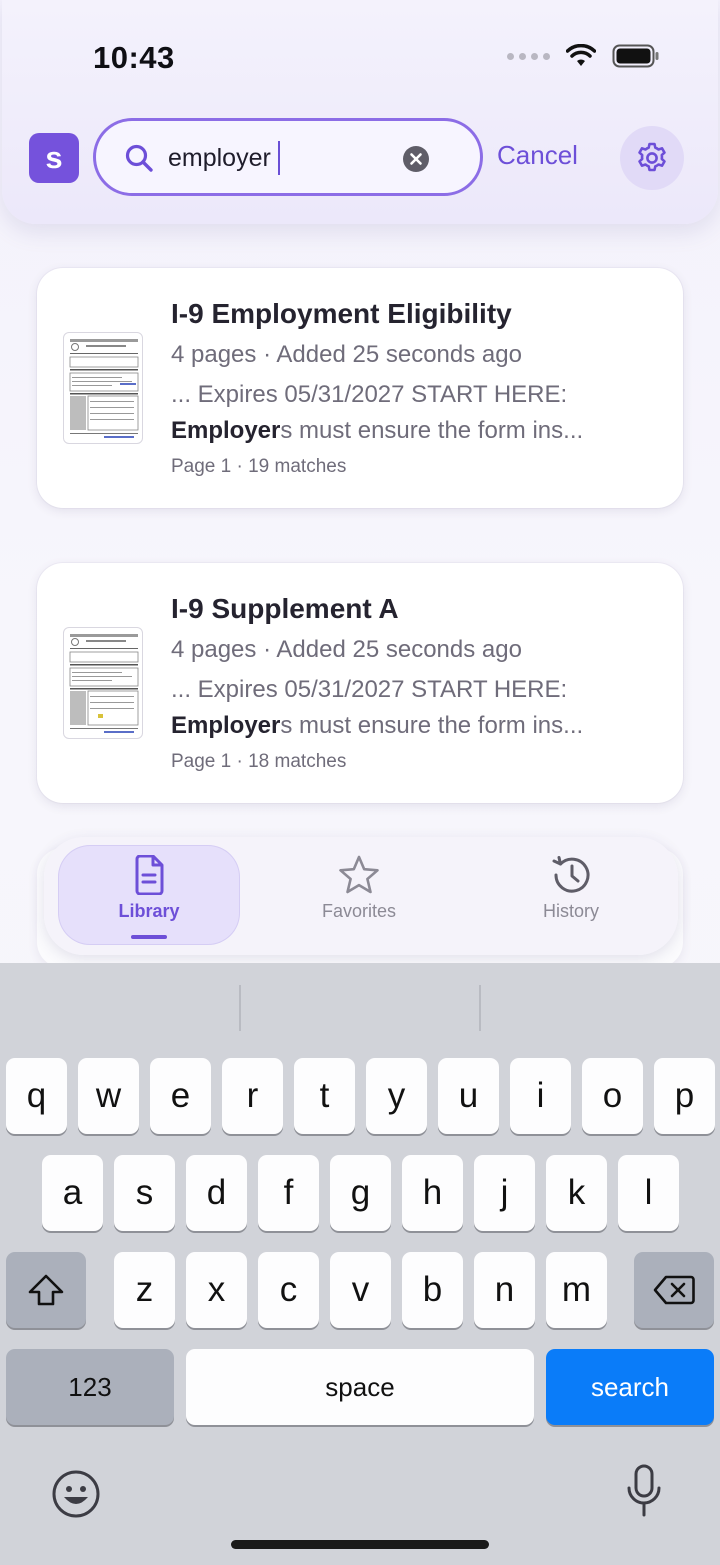  I want to click on key-r: r, so click(252, 1096).